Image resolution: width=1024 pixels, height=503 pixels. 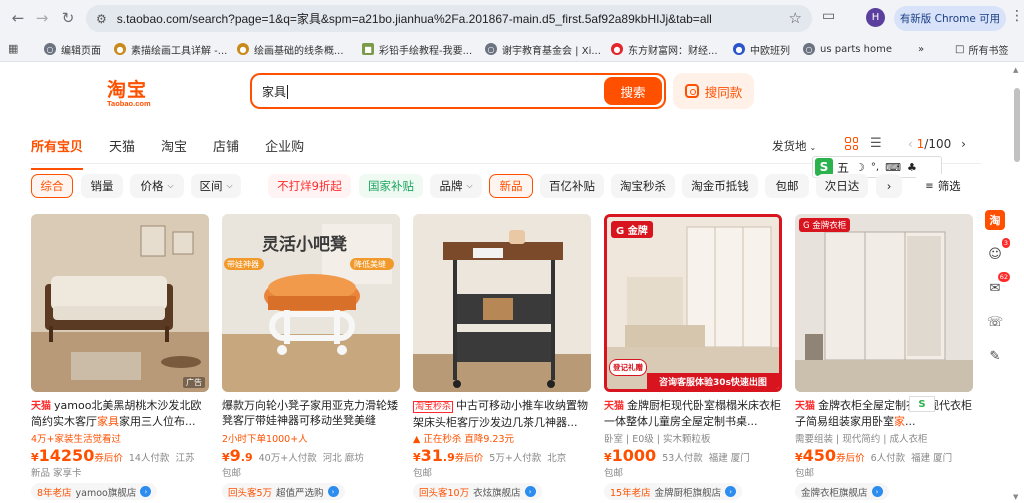 I want to click on apps-grid-icon: ▦, so click(x=13, y=48).